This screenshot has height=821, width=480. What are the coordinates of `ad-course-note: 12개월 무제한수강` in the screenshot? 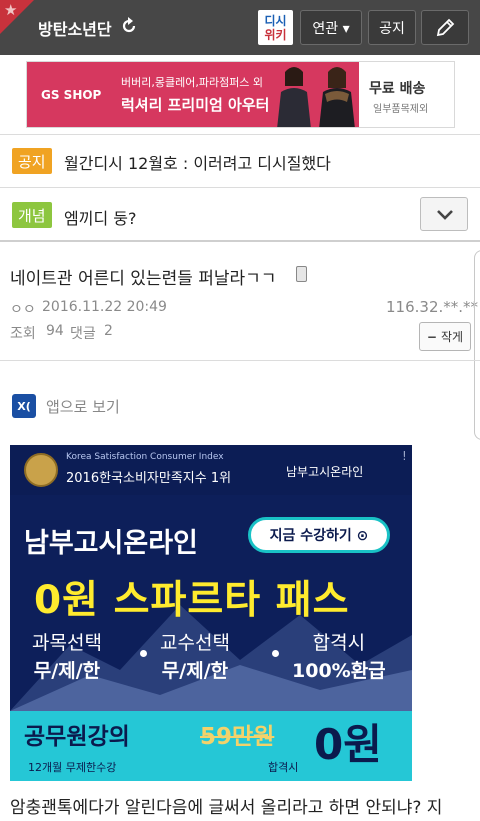 It's located at (72, 767).